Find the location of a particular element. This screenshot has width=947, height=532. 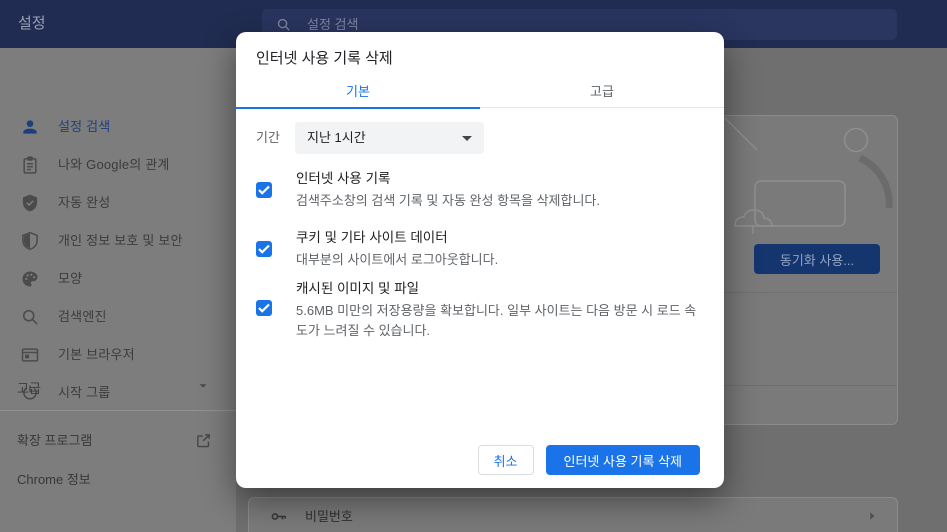

extensions-label: 확장 프로그램 is located at coordinates (55, 440).